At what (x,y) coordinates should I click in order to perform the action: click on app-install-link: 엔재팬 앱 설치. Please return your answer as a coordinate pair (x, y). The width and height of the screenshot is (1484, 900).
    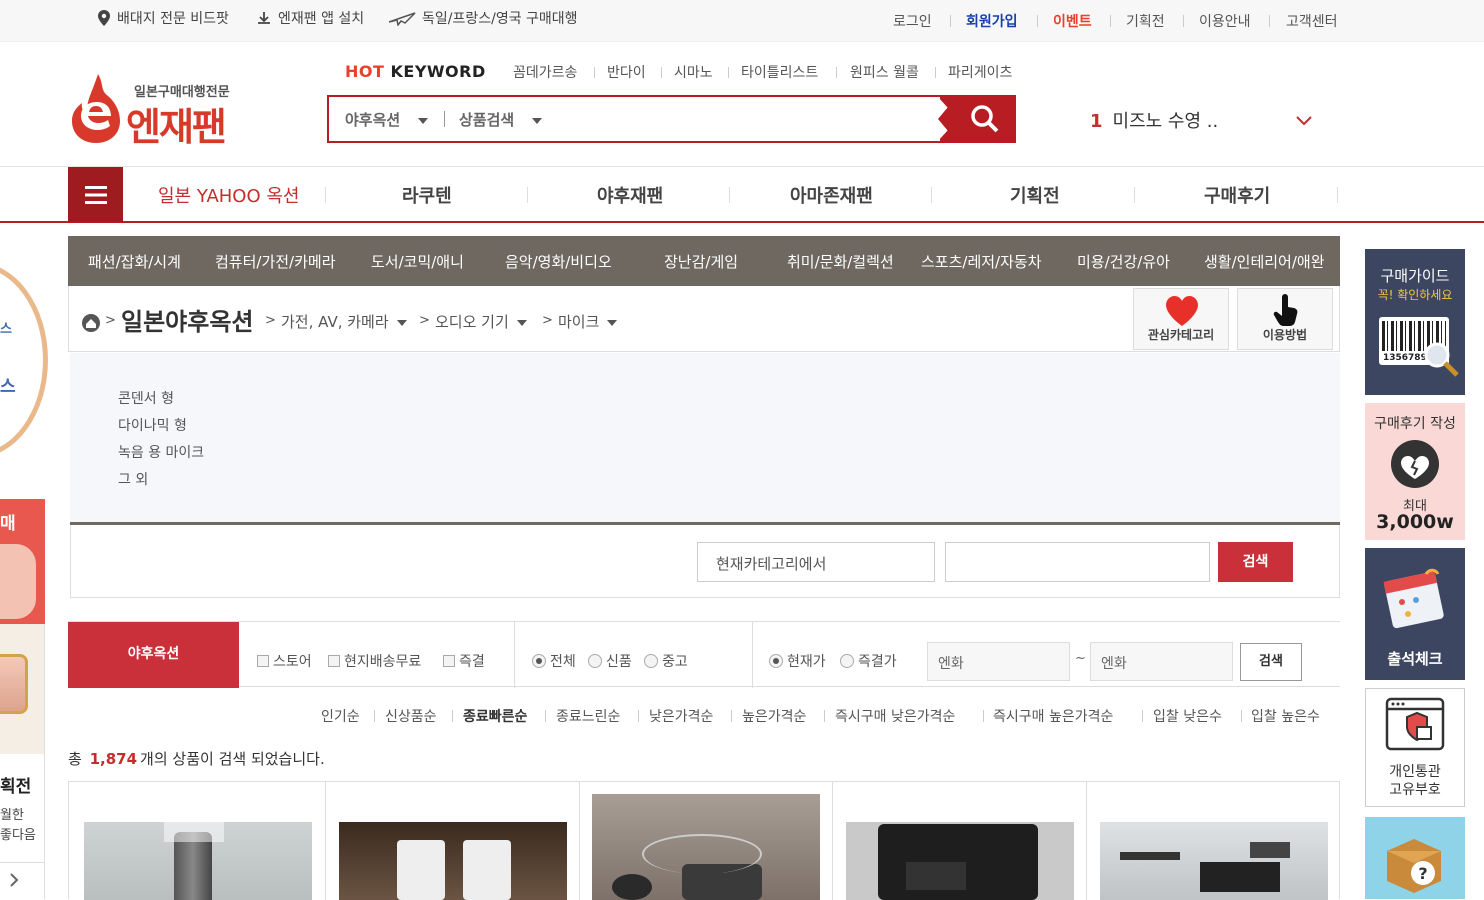
    Looking at the image, I should click on (310, 18).